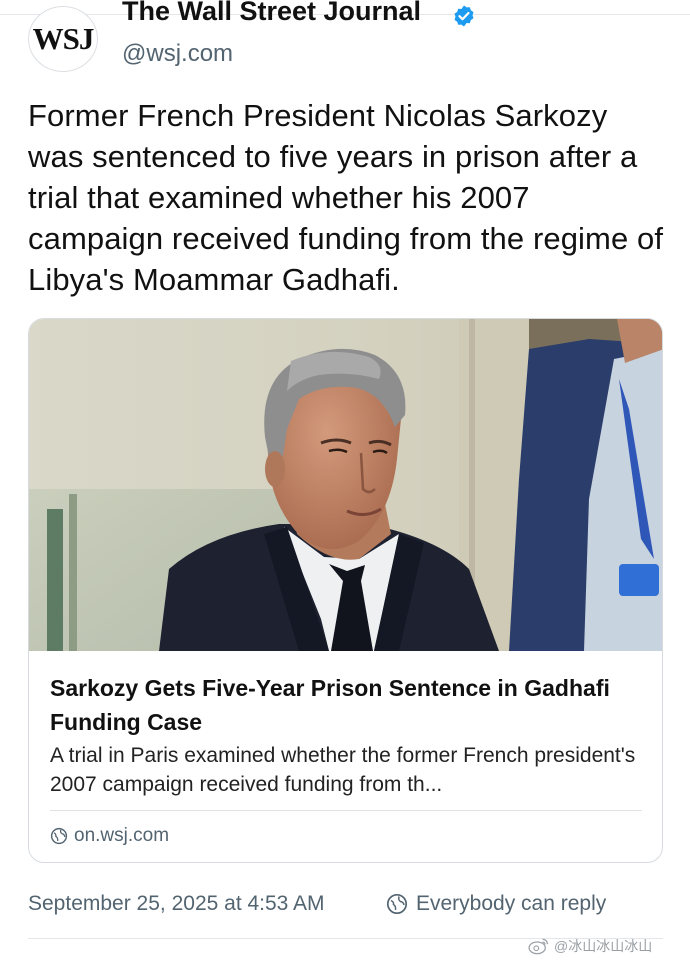 The height and width of the screenshot is (962, 690). I want to click on watermark: @冰山冰山冰山, so click(590, 946).